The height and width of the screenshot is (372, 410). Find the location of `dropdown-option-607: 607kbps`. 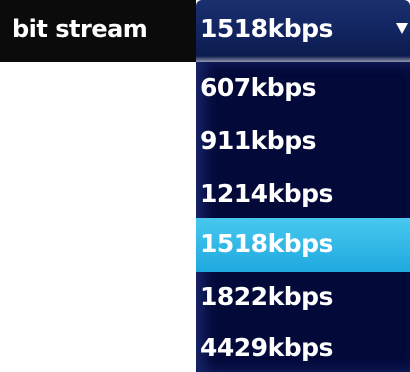

dropdown-option-607: 607kbps is located at coordinates (303, 89).